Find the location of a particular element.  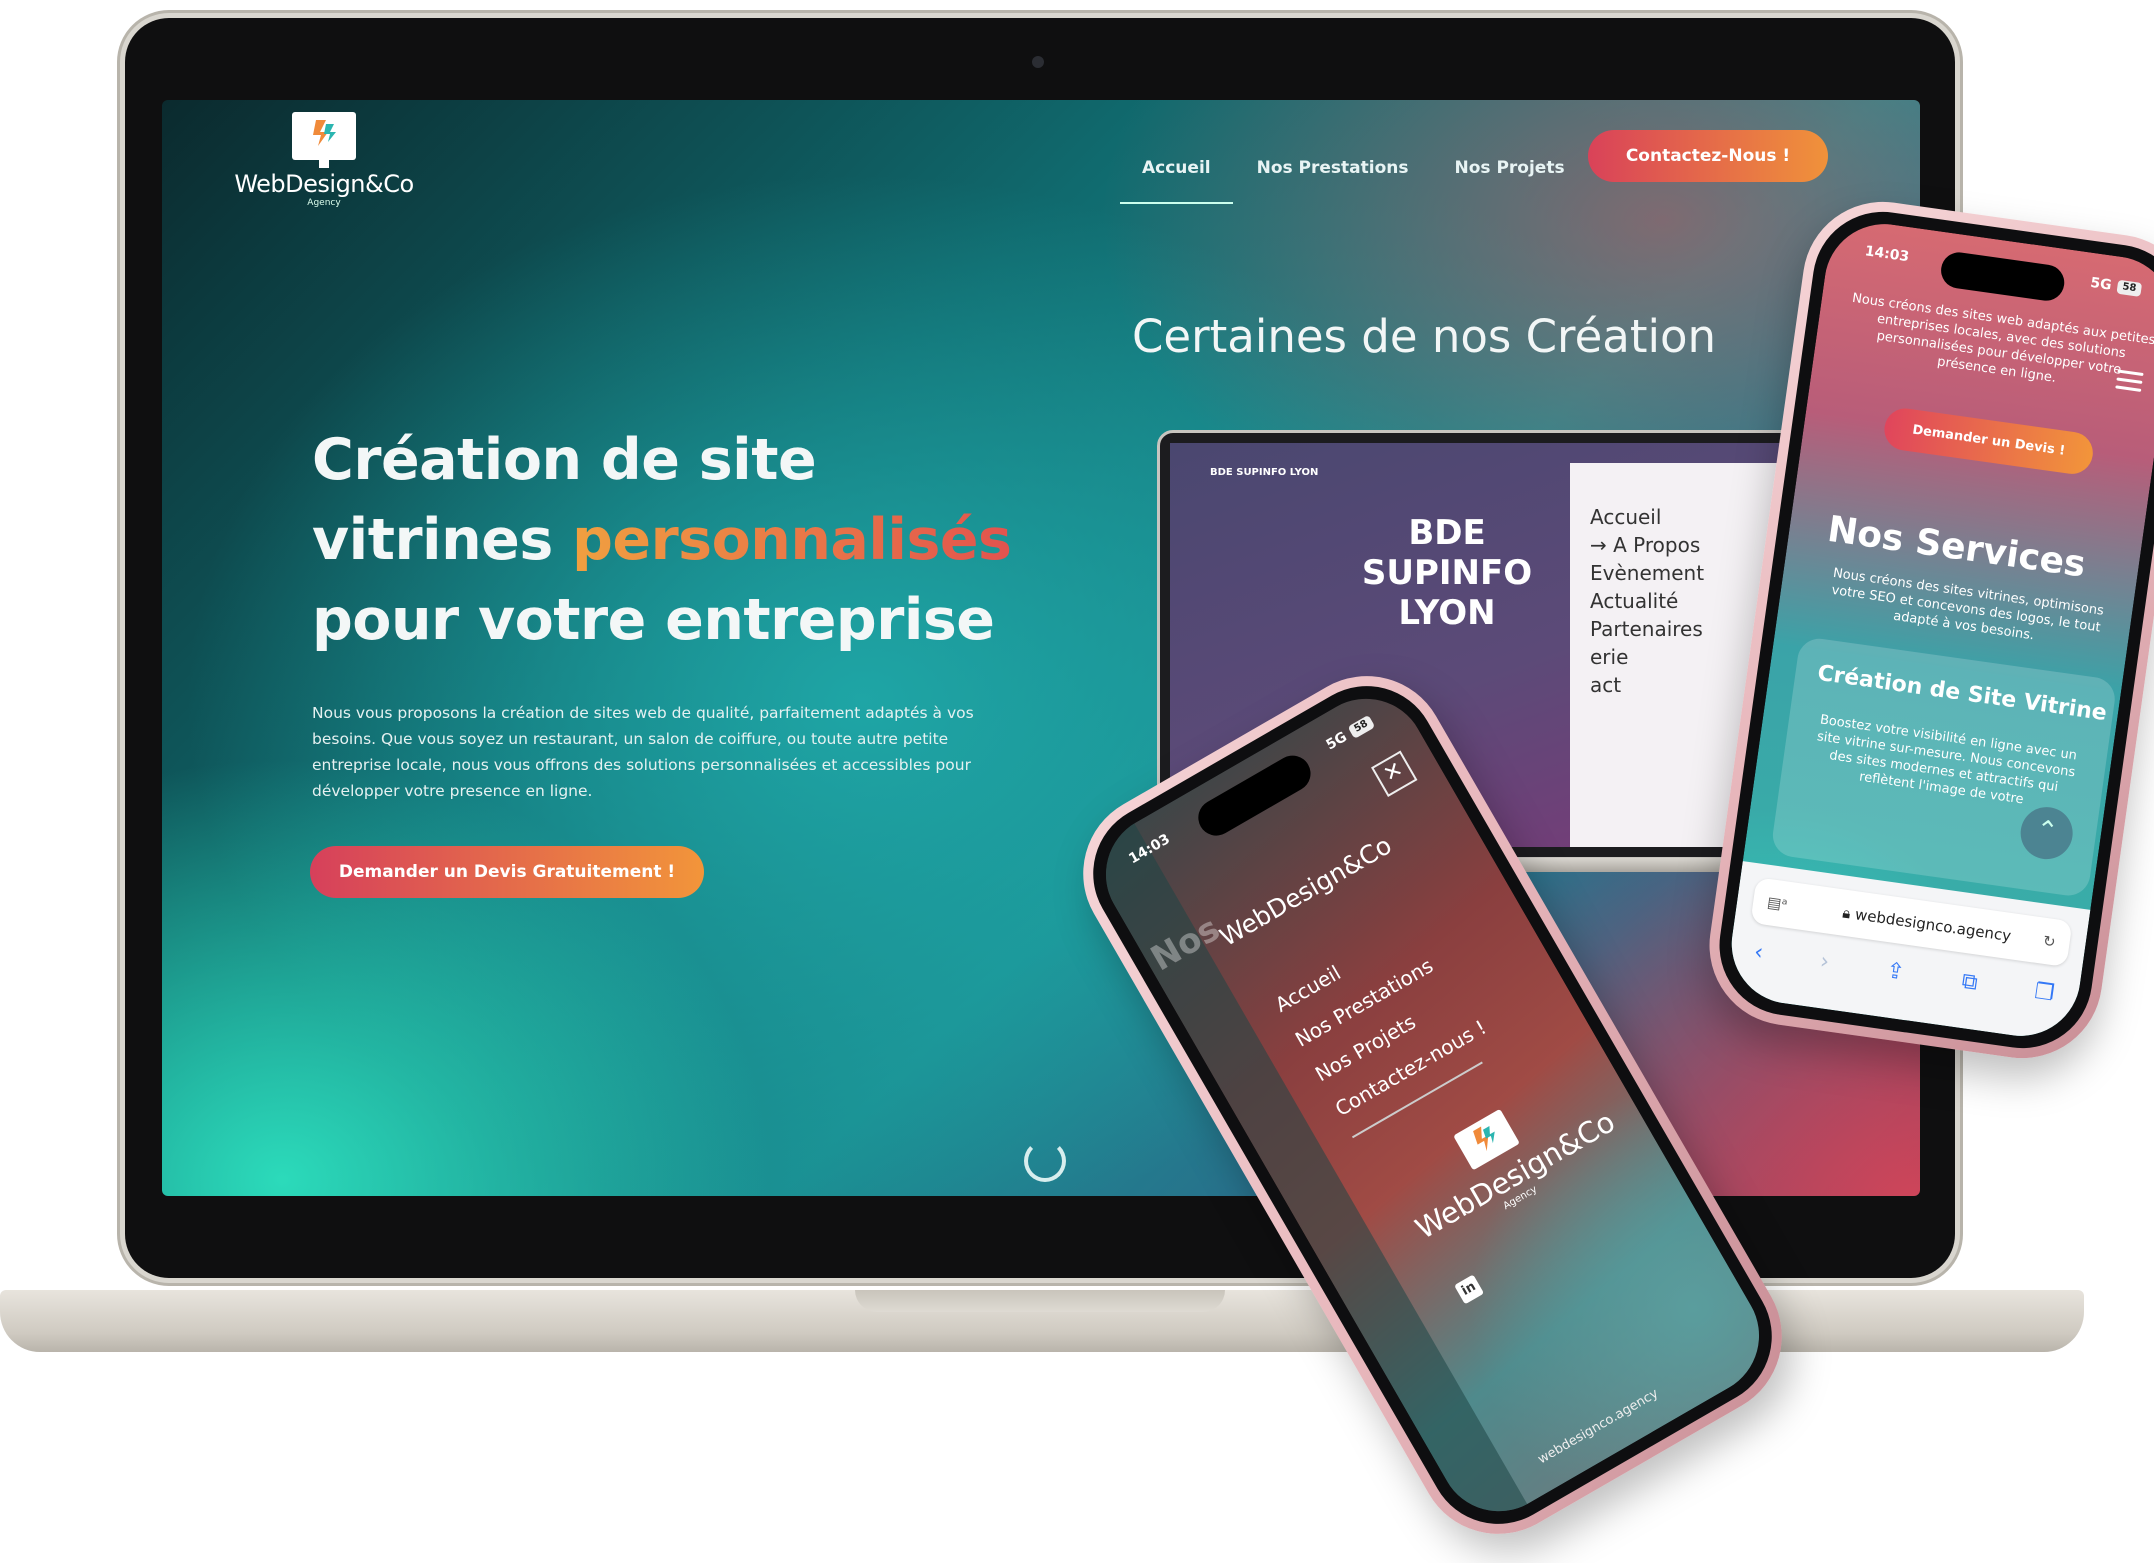

camera-icon is located at coordinates (1038, 62).